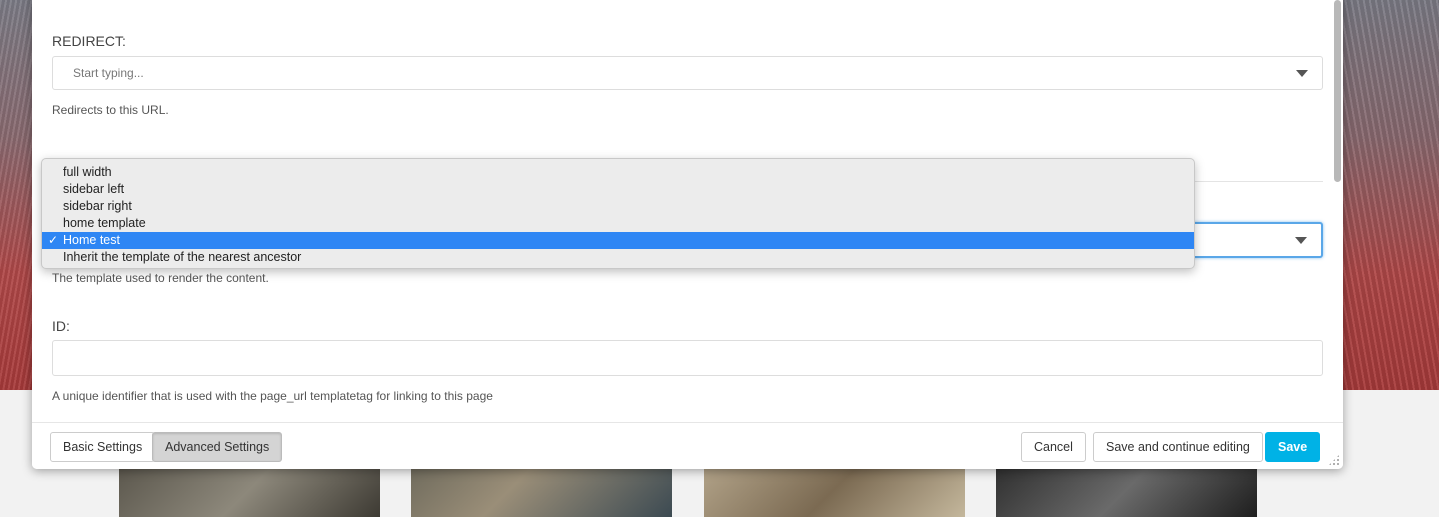  What do you see at coordinates (89, 41) in the screenshot?
I see `redirect-label: REDIRECT:` at bounding box center [89, 41].